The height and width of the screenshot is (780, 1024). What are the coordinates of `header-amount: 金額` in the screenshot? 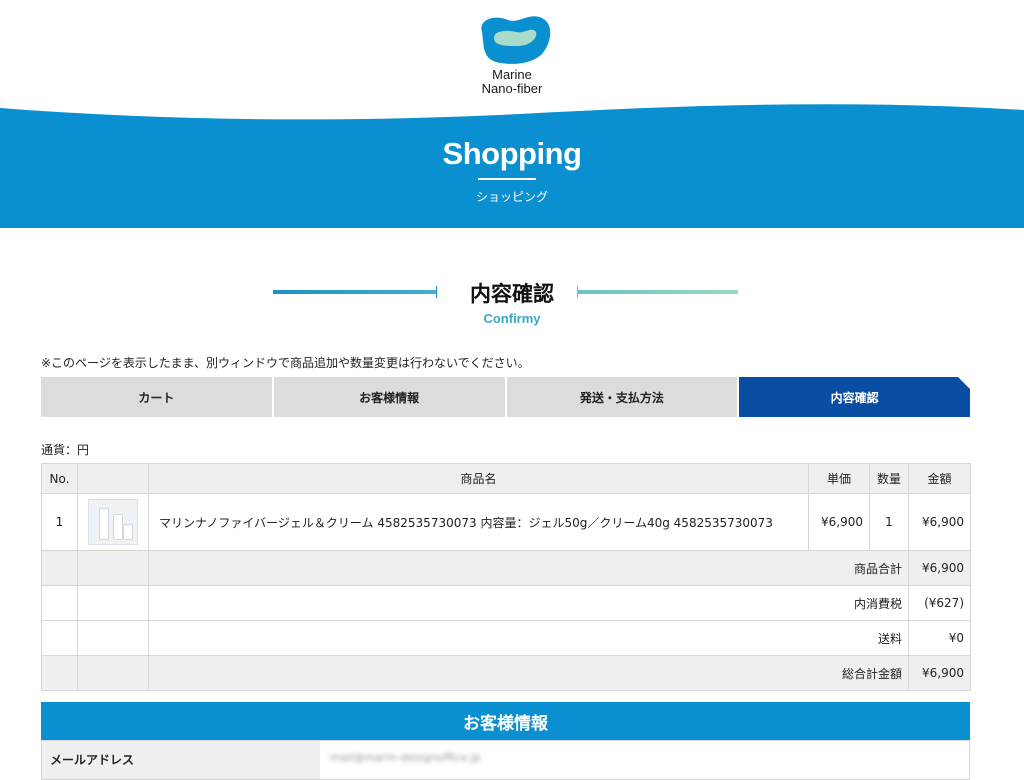 It's located at (939, 478).